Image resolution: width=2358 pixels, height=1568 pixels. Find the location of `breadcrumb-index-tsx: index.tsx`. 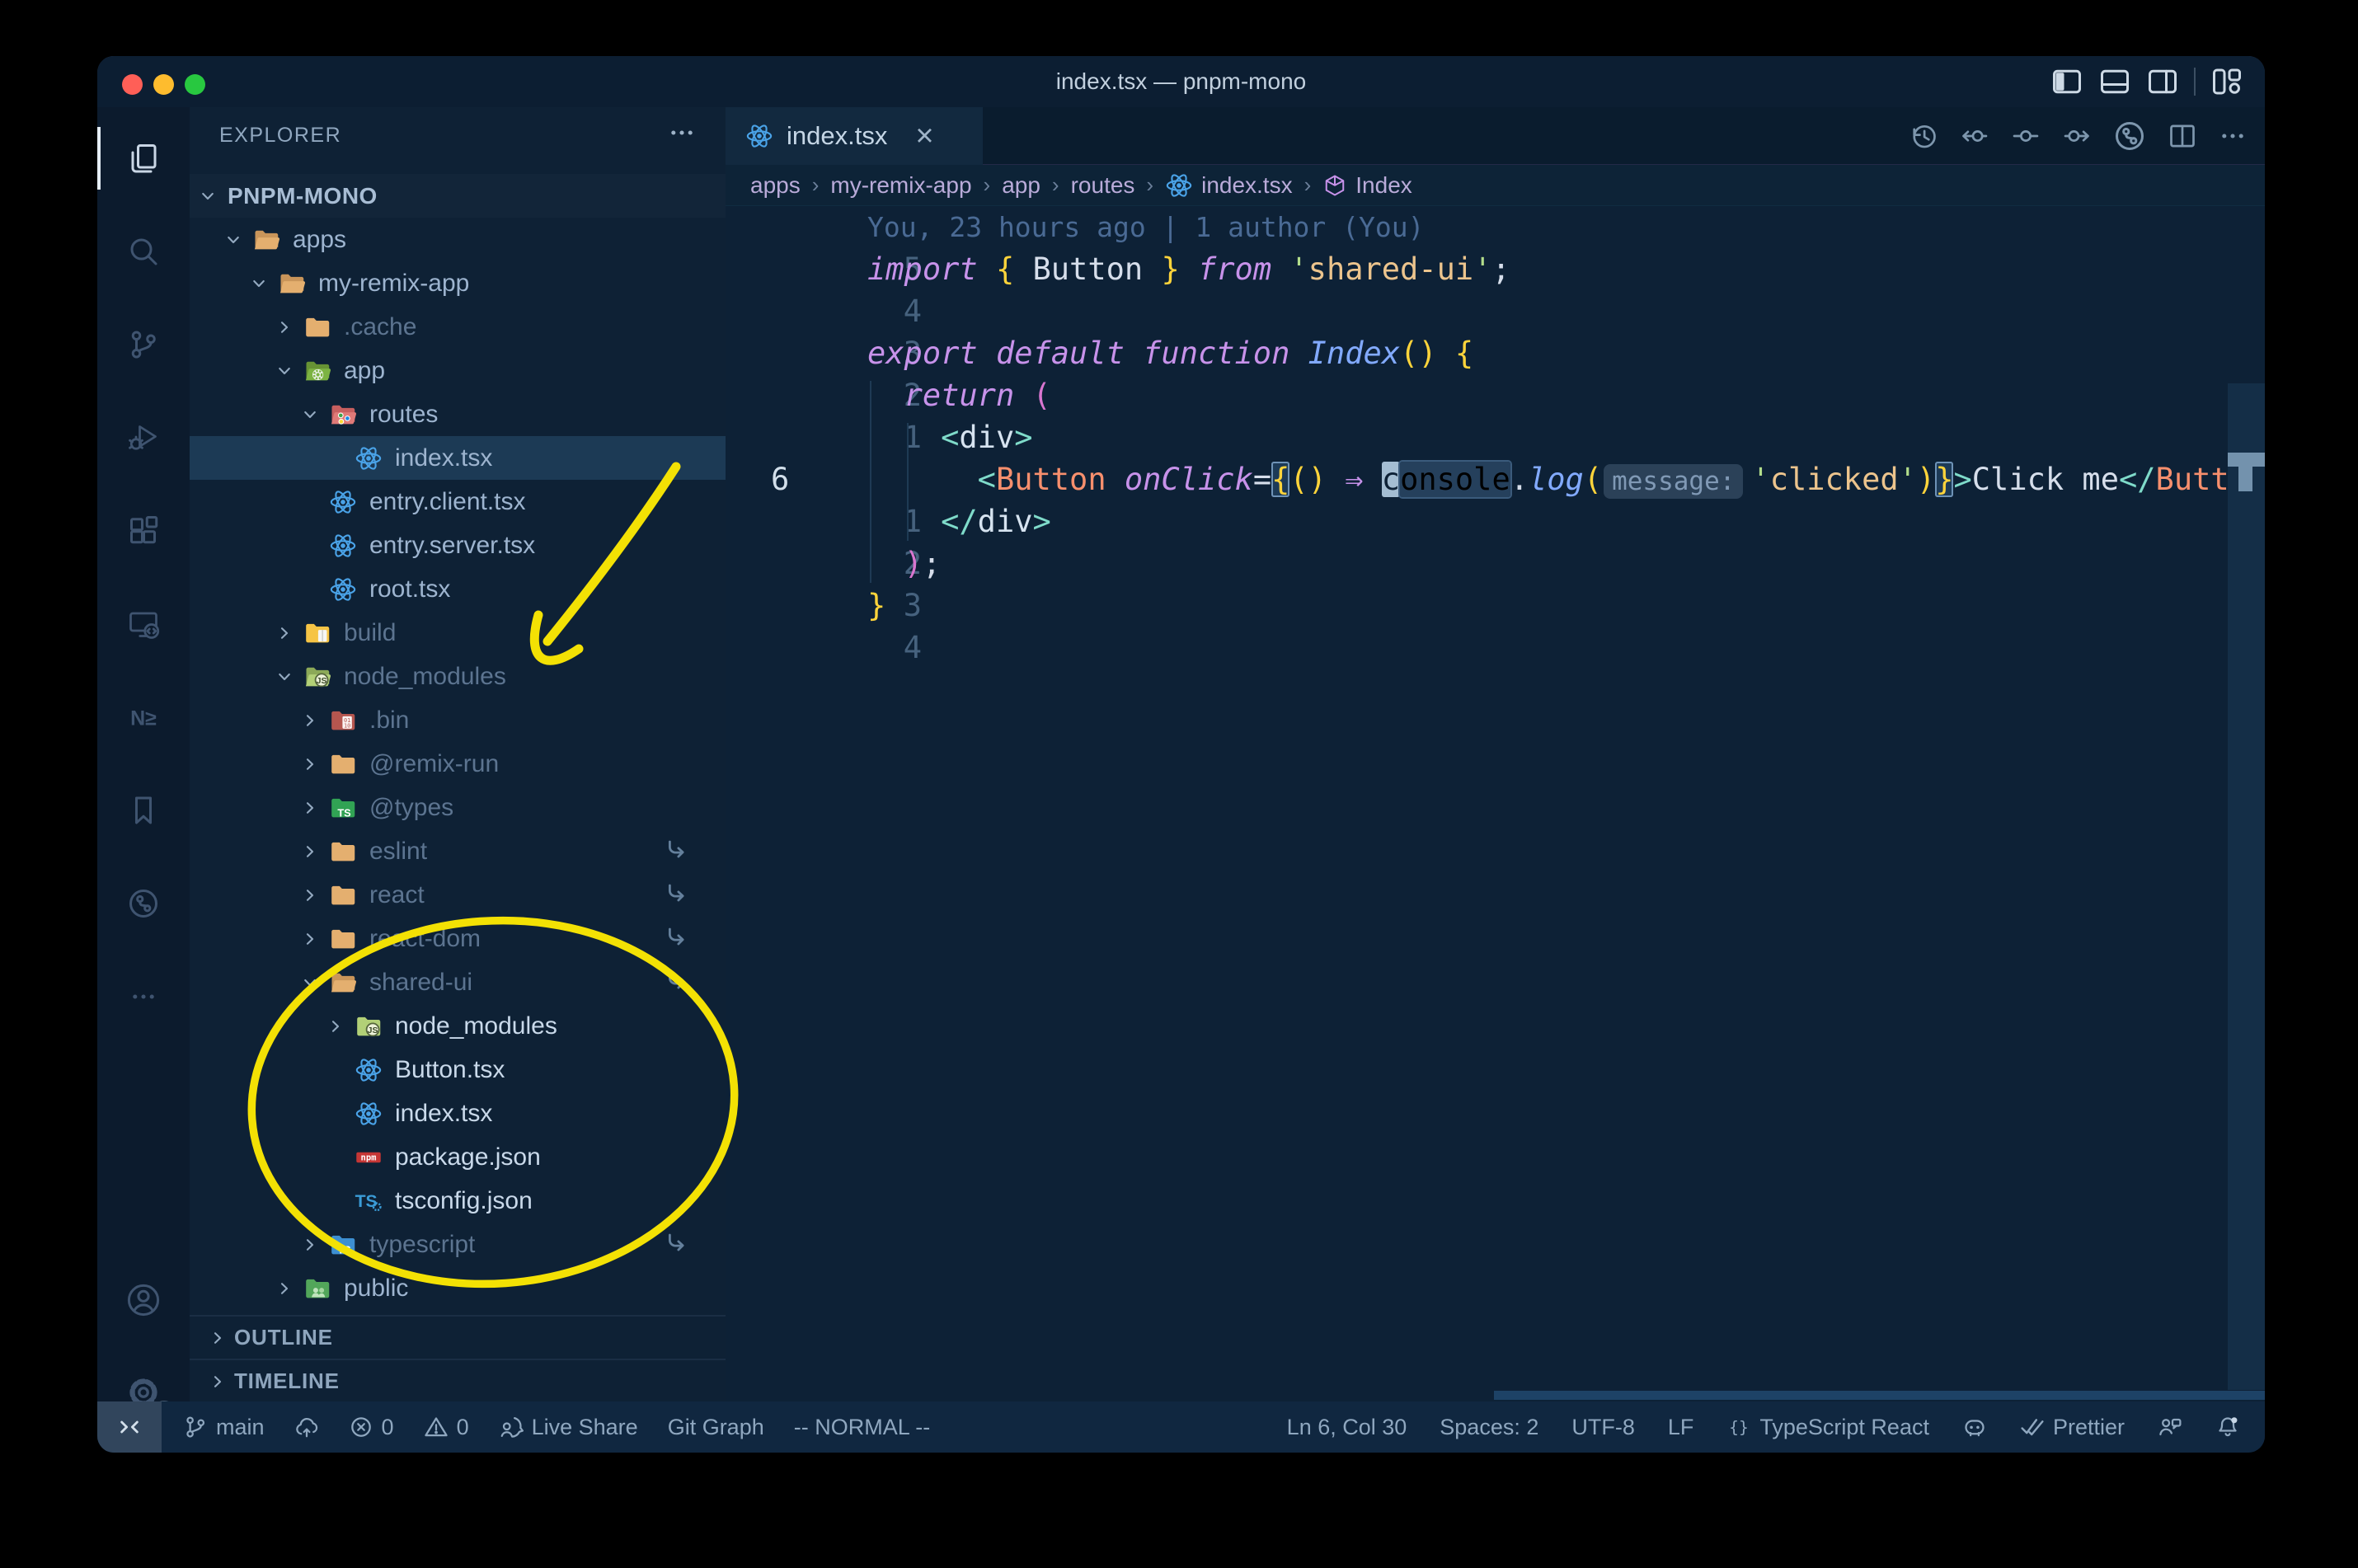

breadcrumb-index-tsx: index.tsx is located at coordinates (1229, 185).